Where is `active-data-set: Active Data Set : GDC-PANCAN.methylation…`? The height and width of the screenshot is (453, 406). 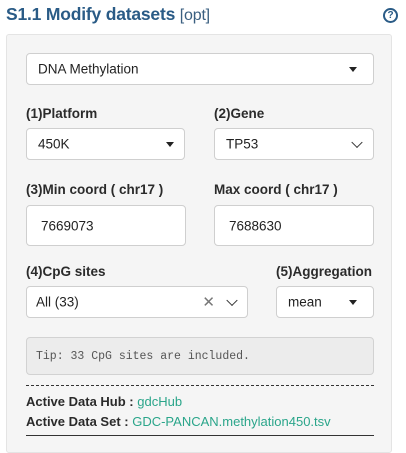 active-data-set: Active Data Set : GDC-PANCAN.methylation… is located at coordinates (178, 421).